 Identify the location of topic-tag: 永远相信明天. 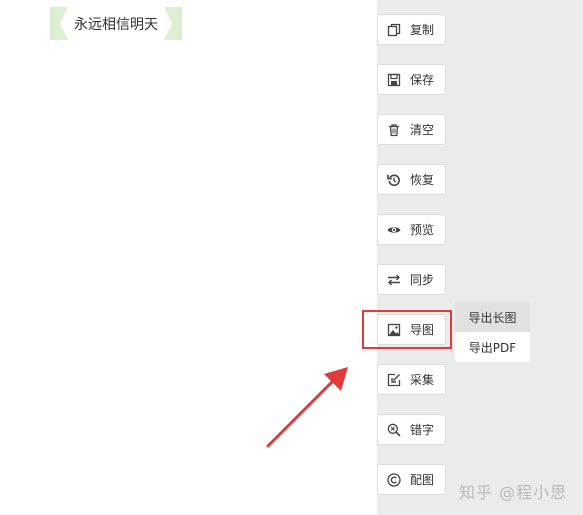
(116, 23).